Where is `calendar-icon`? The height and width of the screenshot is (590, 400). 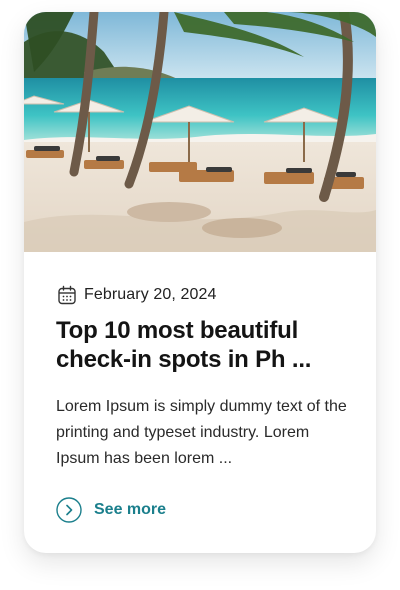 calendar-icon is located at coordinates (67, 295).